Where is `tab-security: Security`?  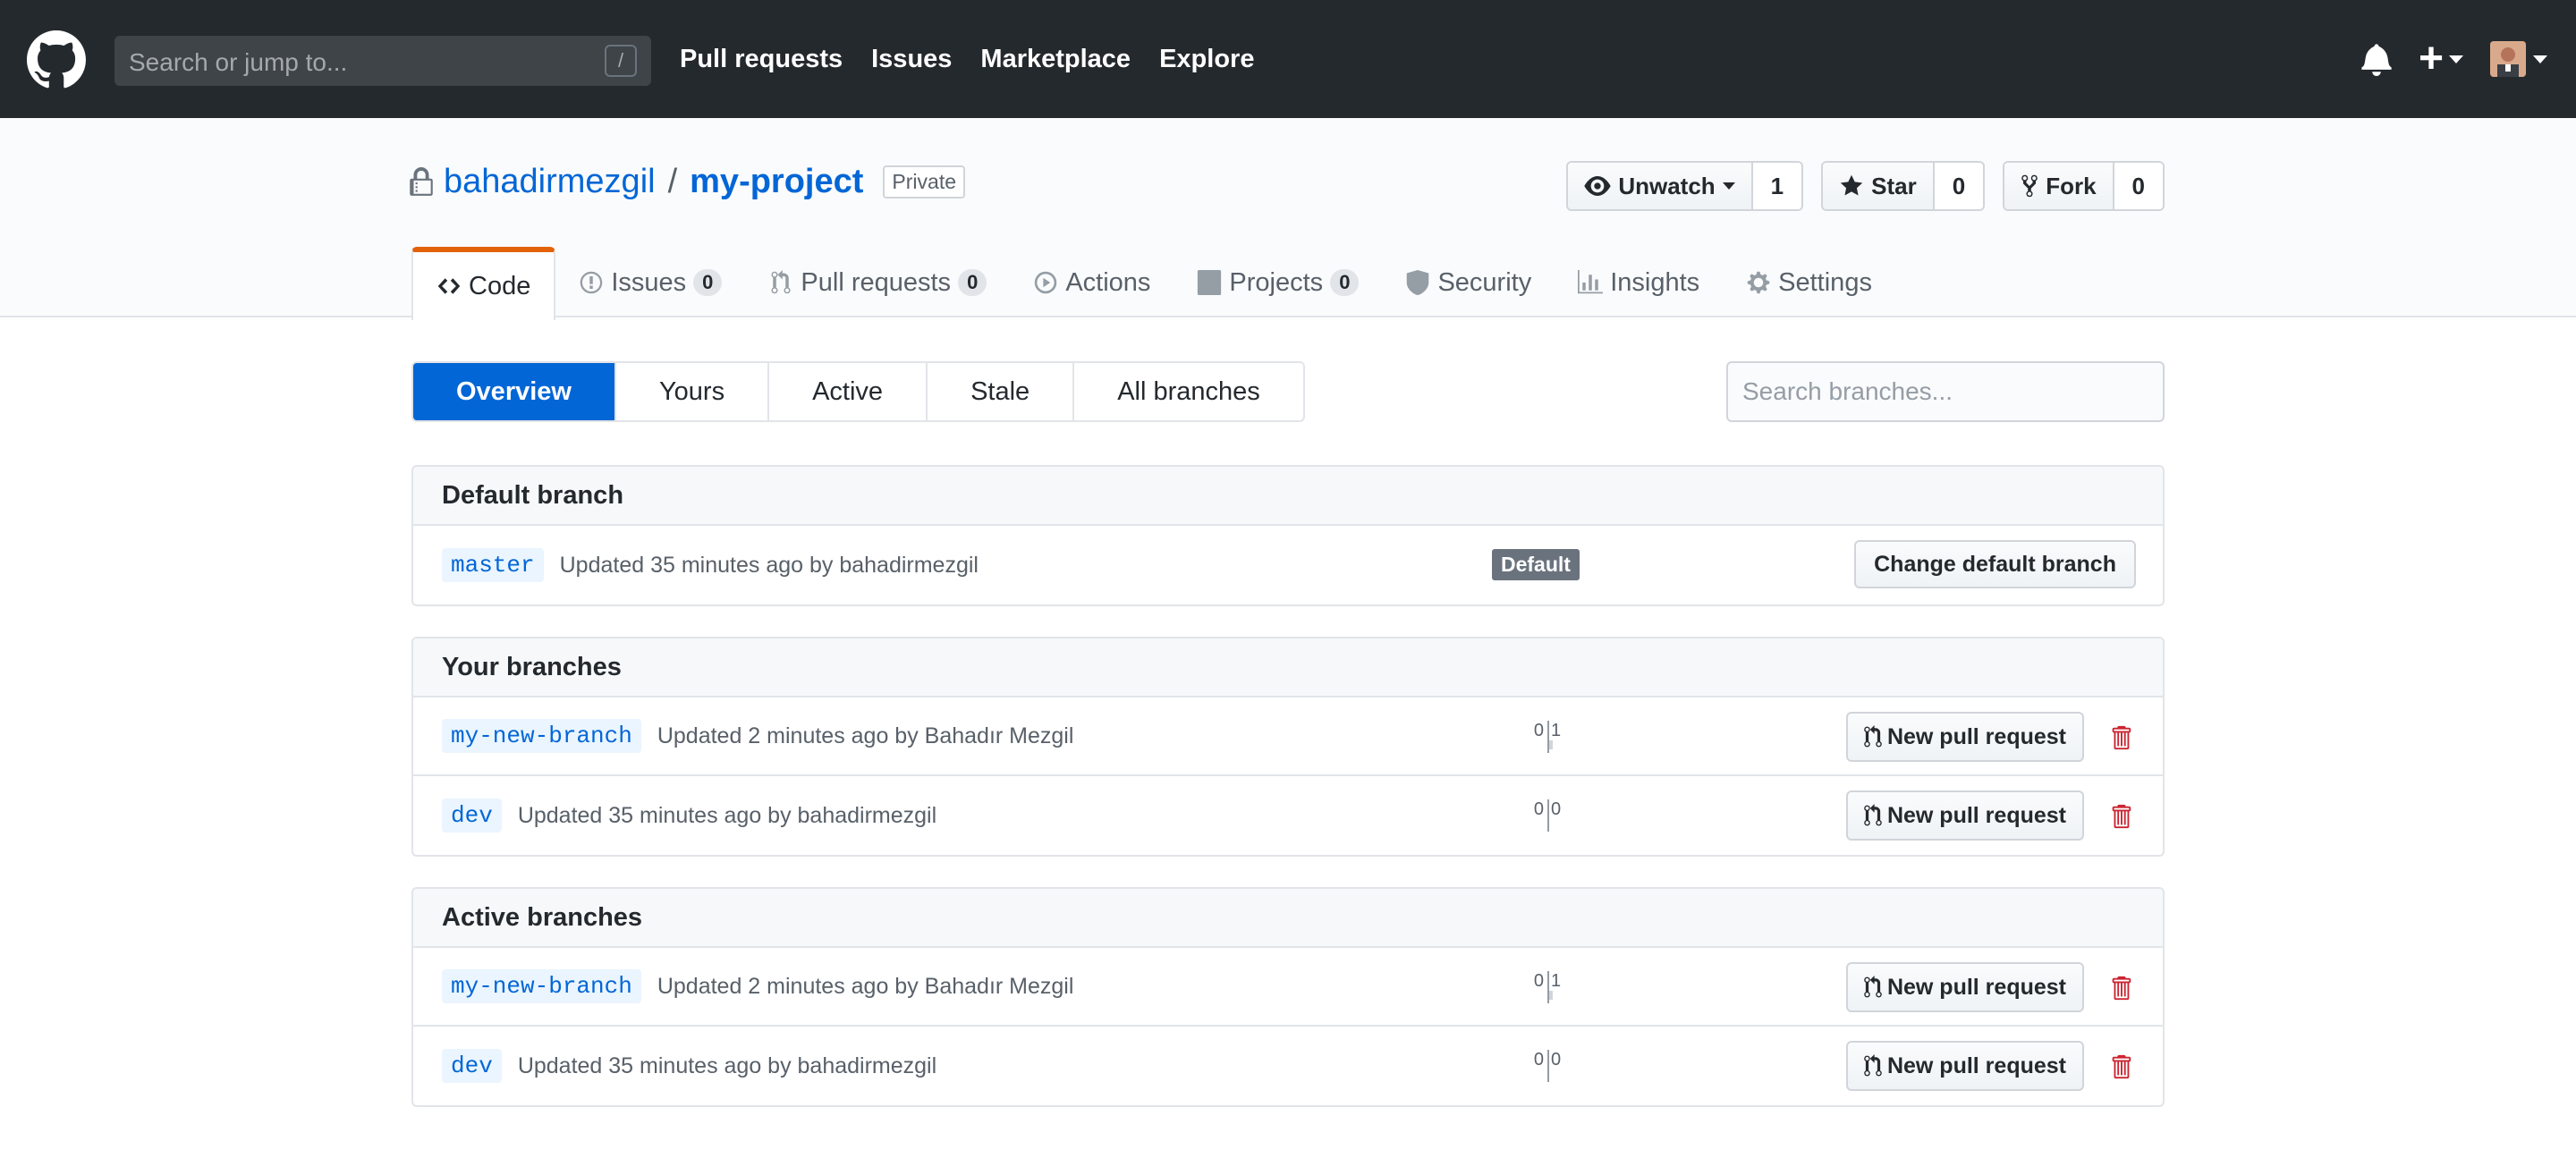
tab-security: Security is located at coordinates (1468, 283).